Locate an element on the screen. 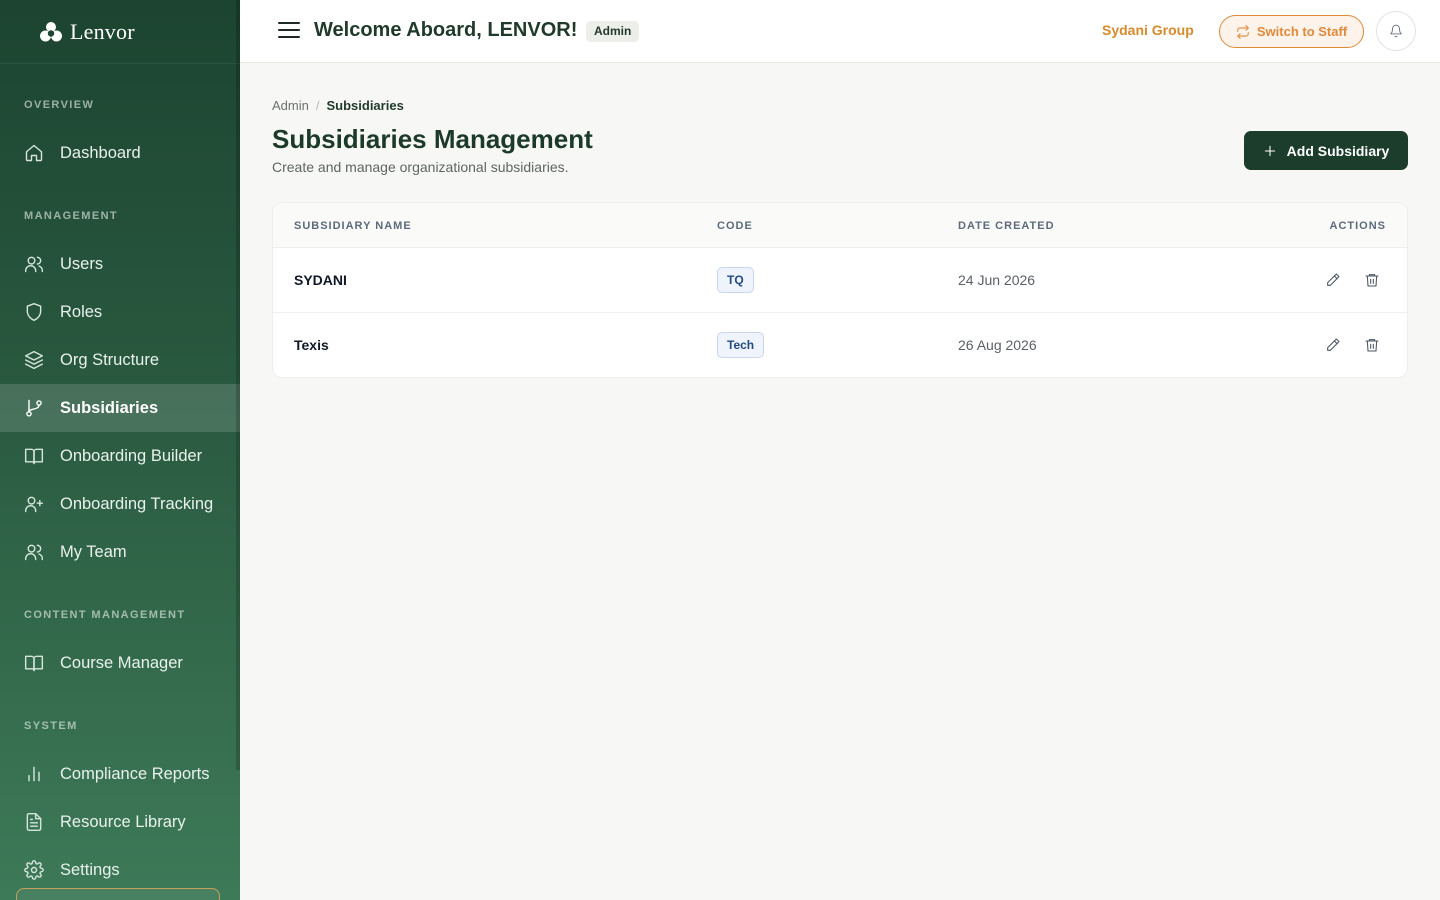  add-subsidiary-label: Add Subsidiary is located at coordinates (1338, 150).